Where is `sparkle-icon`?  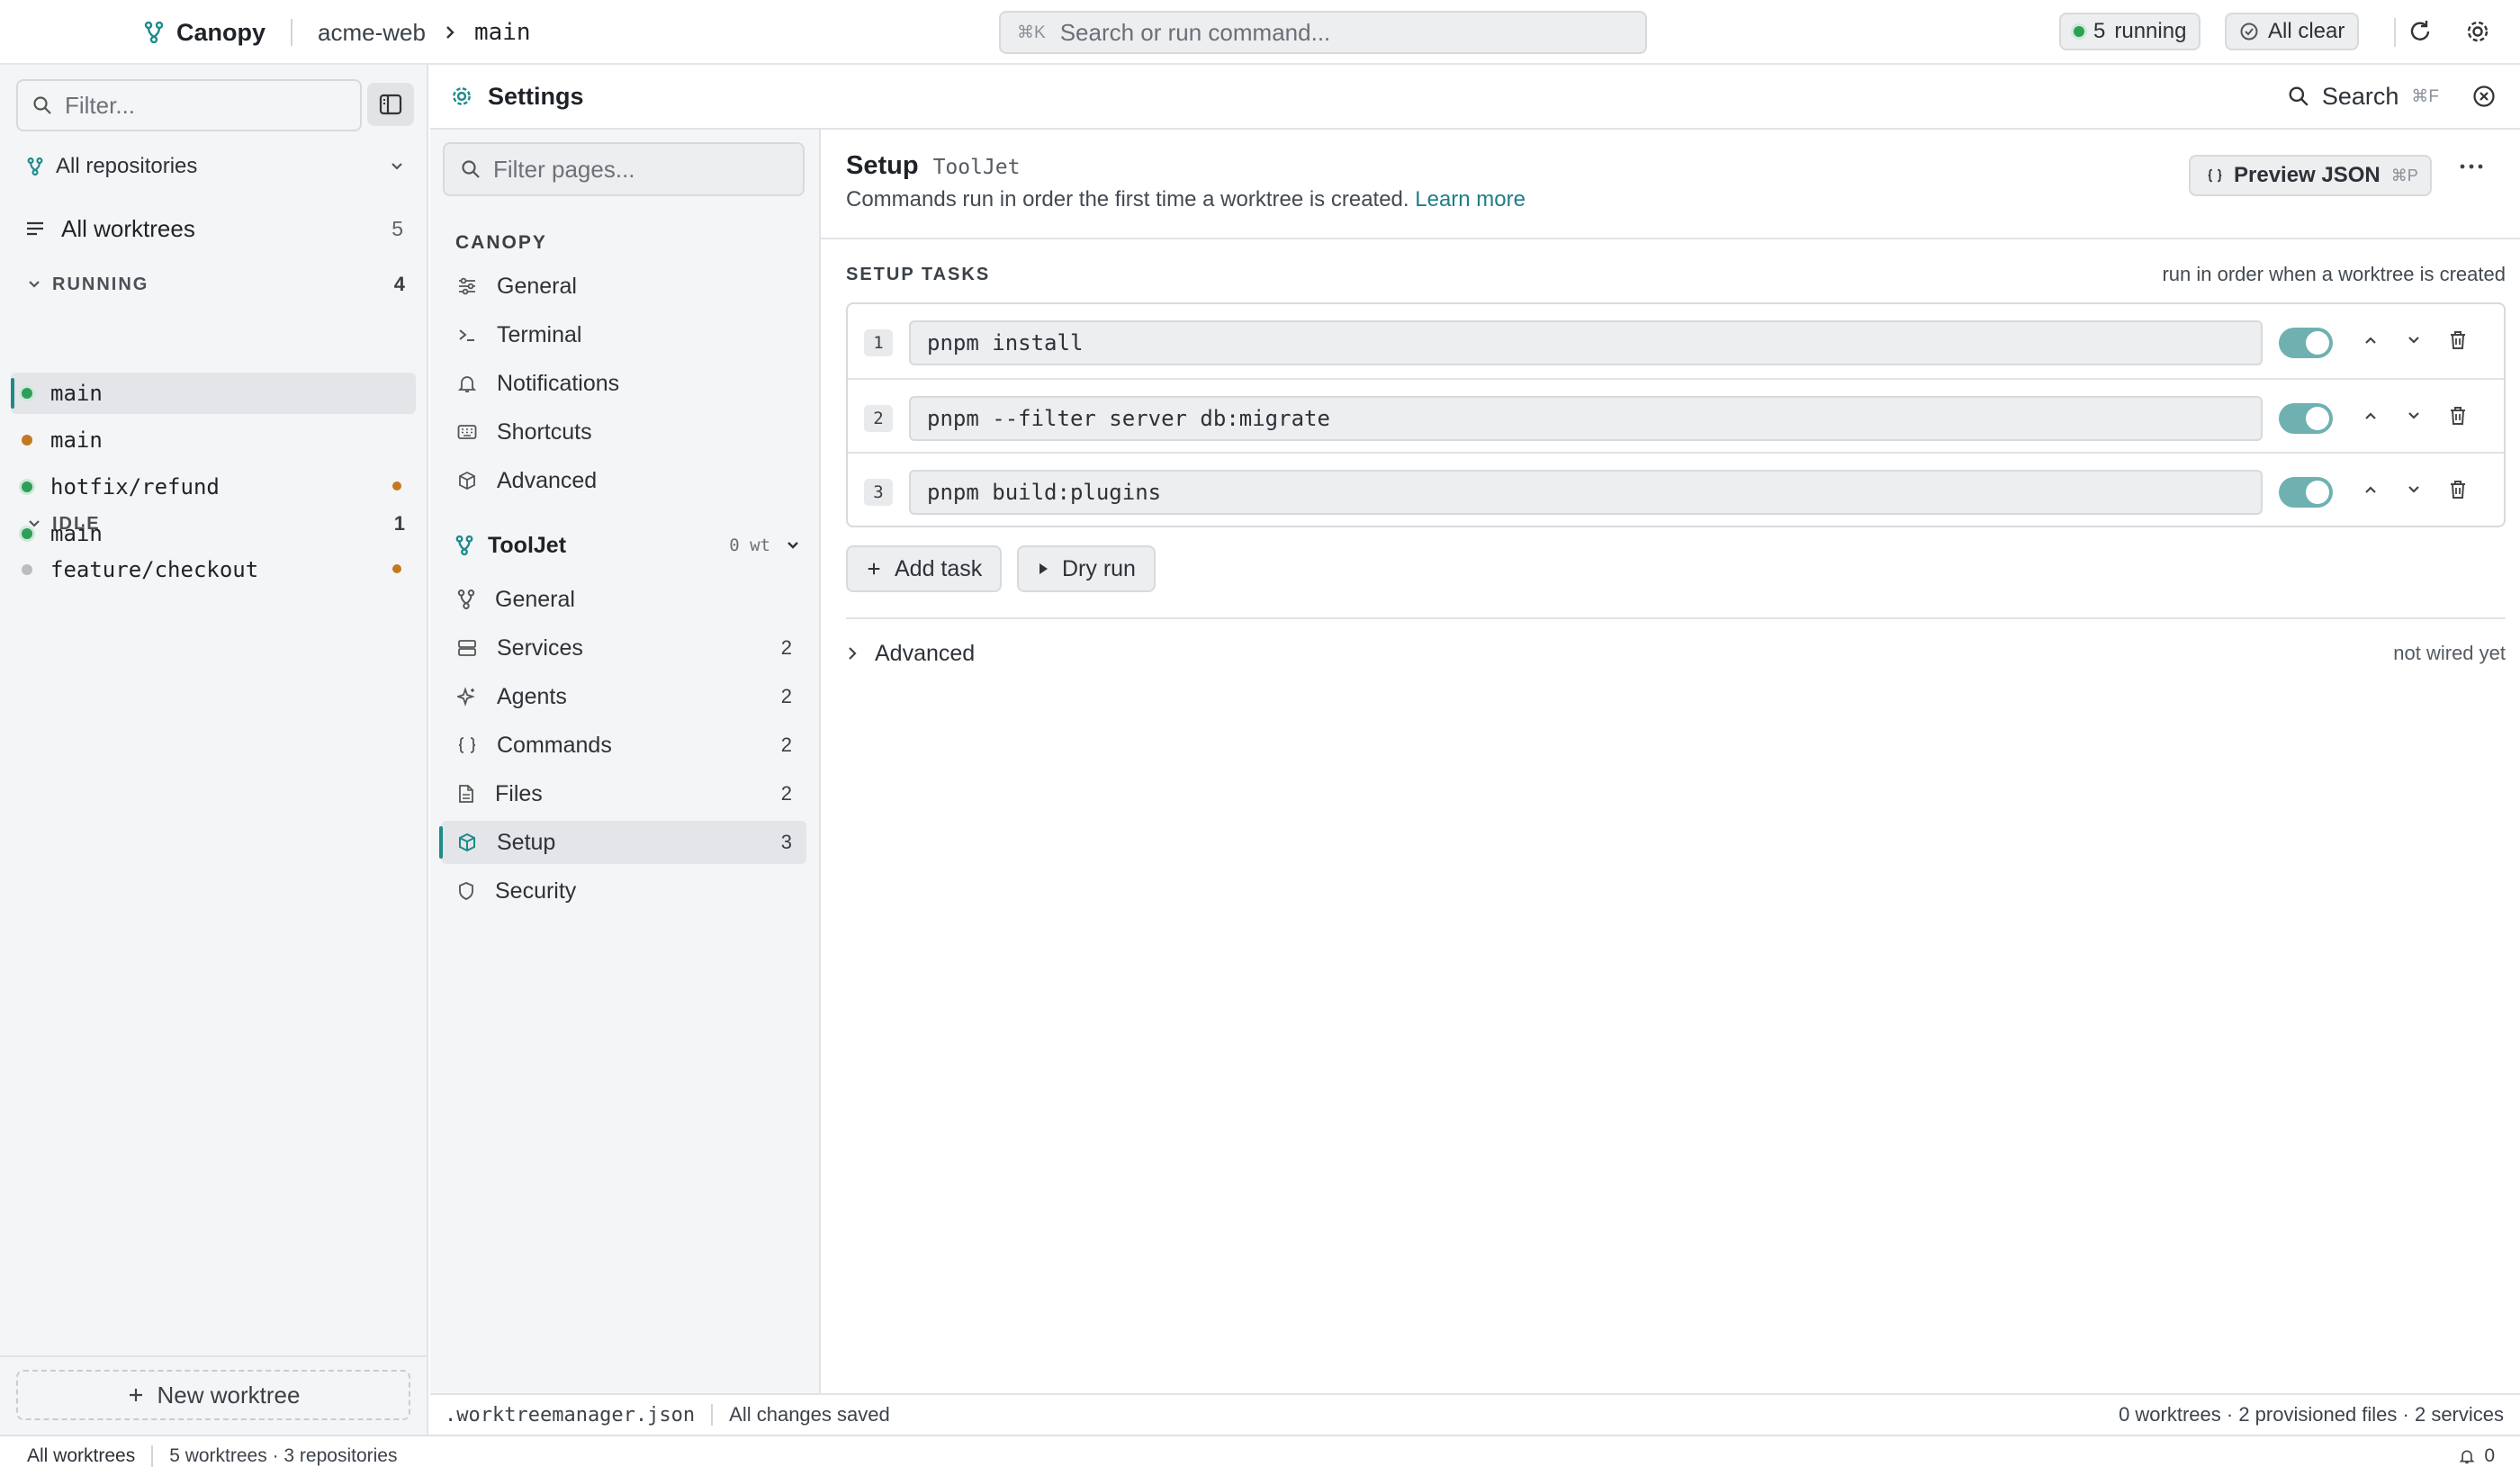
sparkle-icon is located at coordinates (467, 696).